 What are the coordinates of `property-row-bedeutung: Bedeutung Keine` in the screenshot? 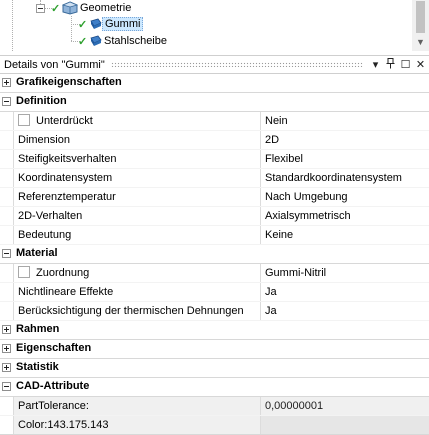 It's located at (214, 235).